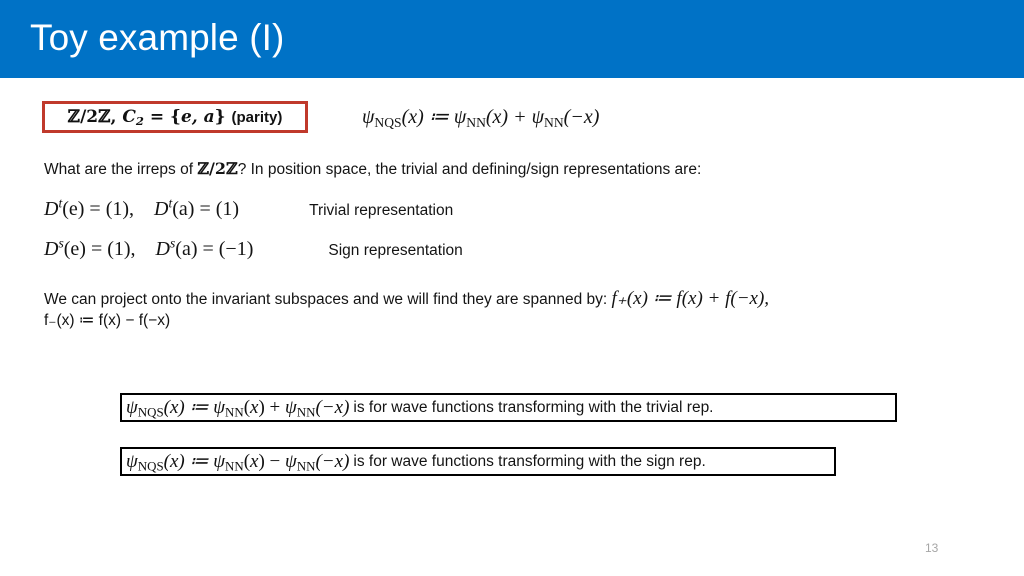  I want to click on trivial-representation-label: Trivial representation, so click(381, 210).